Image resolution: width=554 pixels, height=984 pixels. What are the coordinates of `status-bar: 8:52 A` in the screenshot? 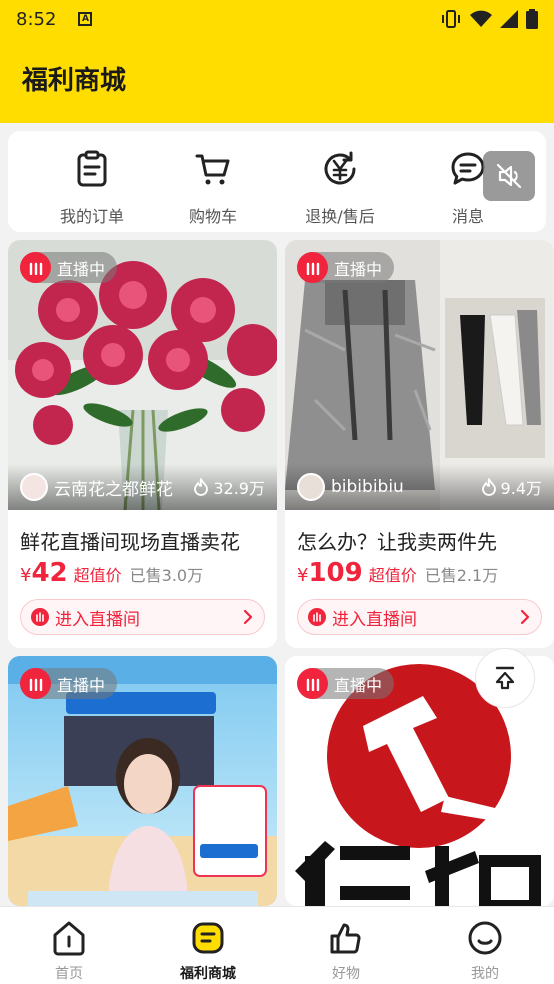 It's located at (277, 19).